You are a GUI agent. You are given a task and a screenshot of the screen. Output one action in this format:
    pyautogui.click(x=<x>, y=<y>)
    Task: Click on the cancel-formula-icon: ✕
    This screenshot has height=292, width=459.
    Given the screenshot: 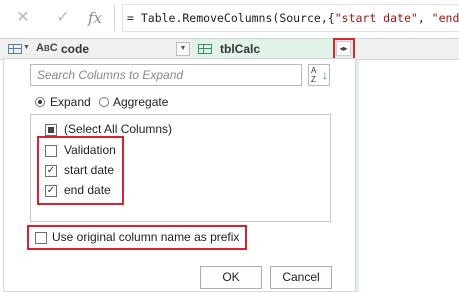 What is the action you would take?
    pyautogui.click(x=23, y=18)
    